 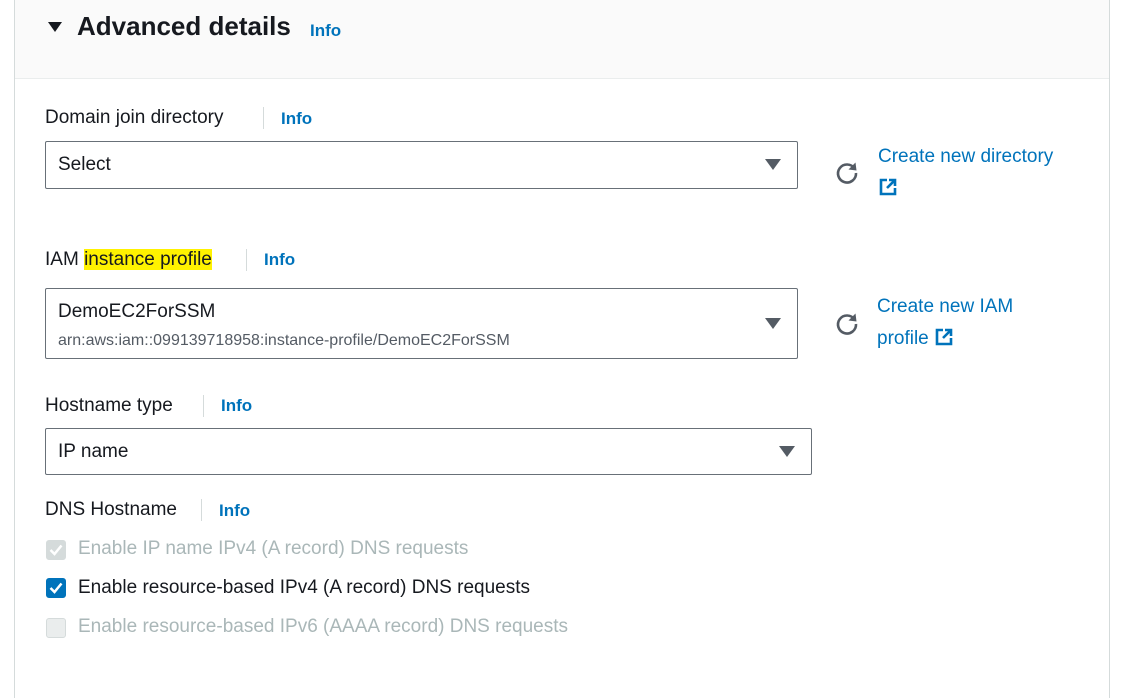 What do you see at coordinates (109, 405) in the screenshot?
I see `hostname-type-label: Hostname type` at bounding box center [109, 405].